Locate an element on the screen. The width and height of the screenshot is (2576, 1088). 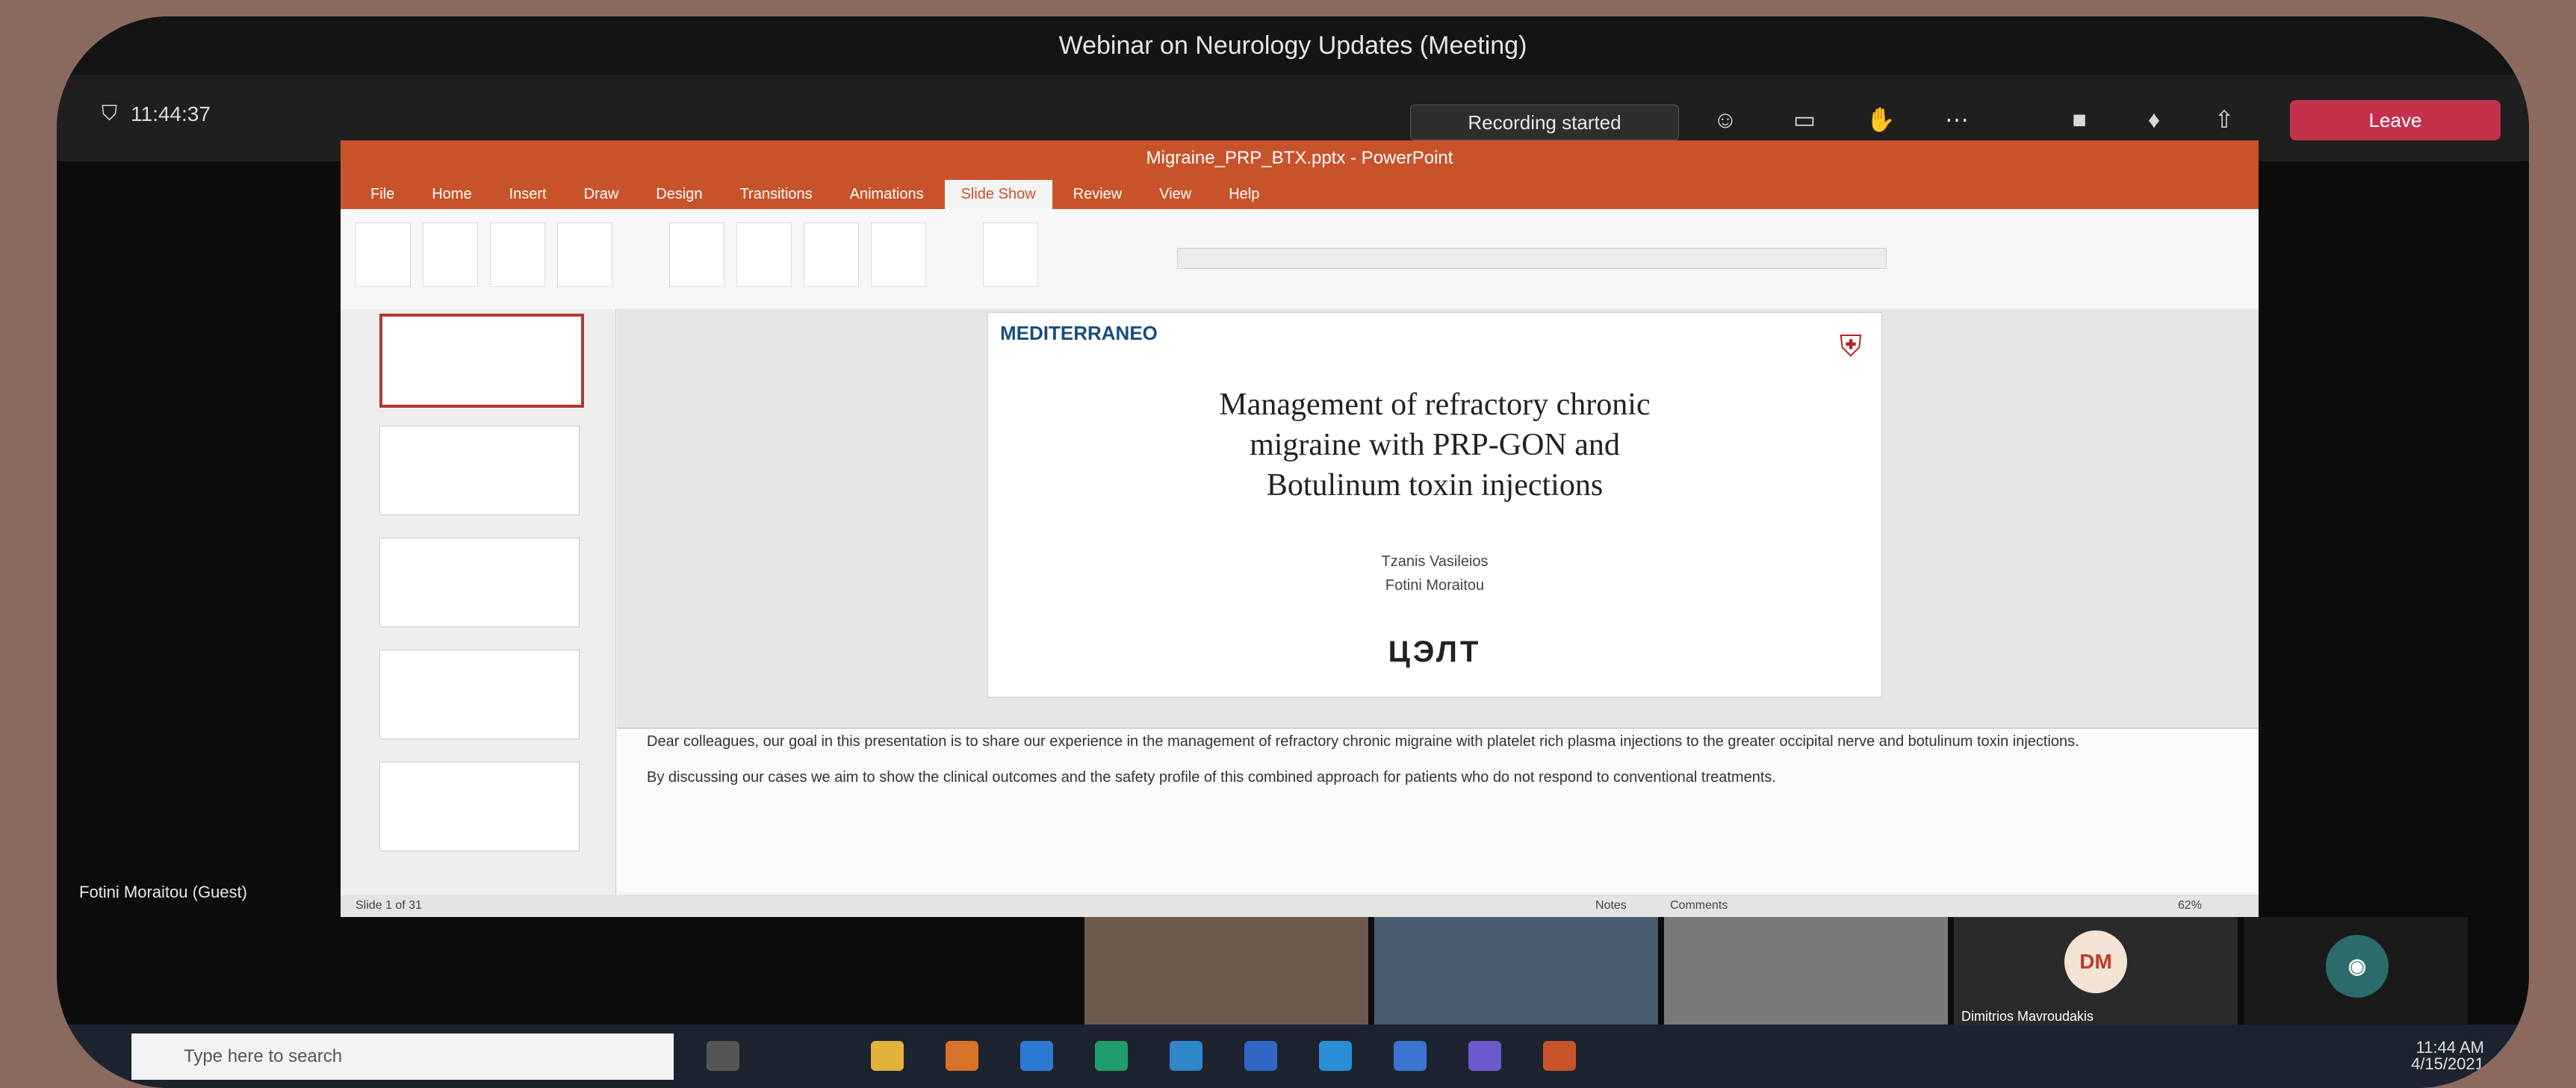
meeting-timer: ⛉ 11:44:37 is located at coordinates (157, 114).